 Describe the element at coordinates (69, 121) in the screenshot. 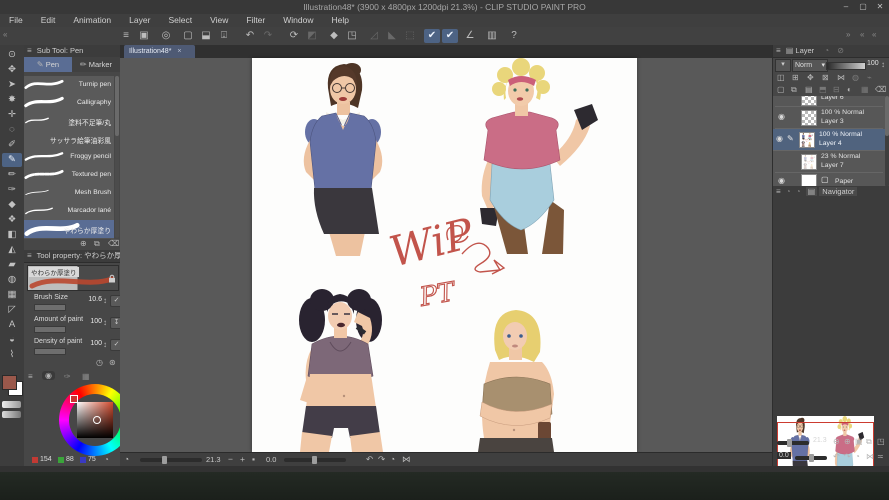

I see `brush-item: 塗料不足筆/丸` at that location.